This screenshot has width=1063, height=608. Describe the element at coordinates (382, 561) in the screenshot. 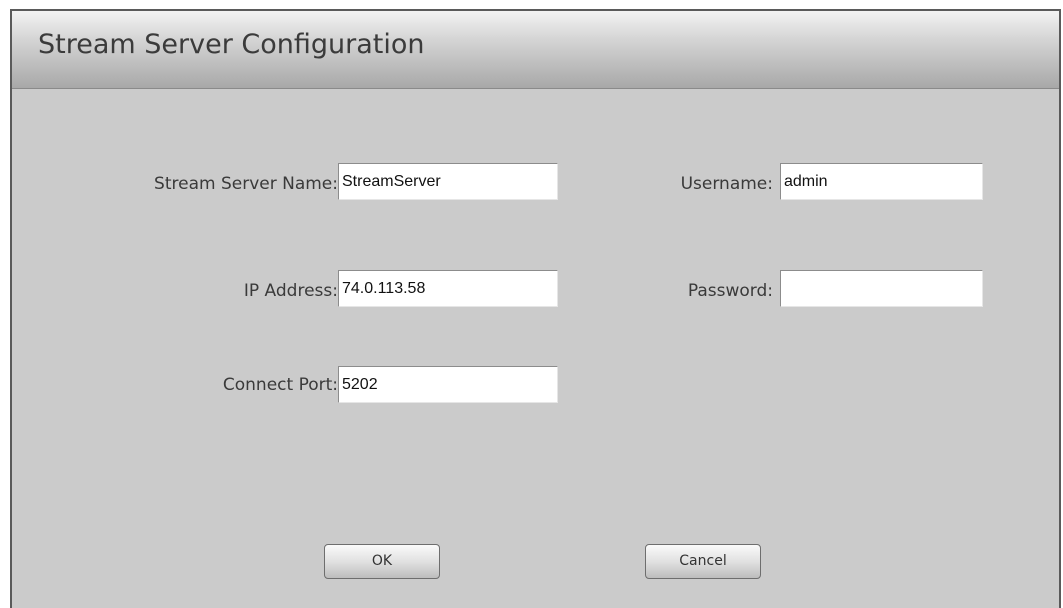

I see `ok-button: OK` at that location.